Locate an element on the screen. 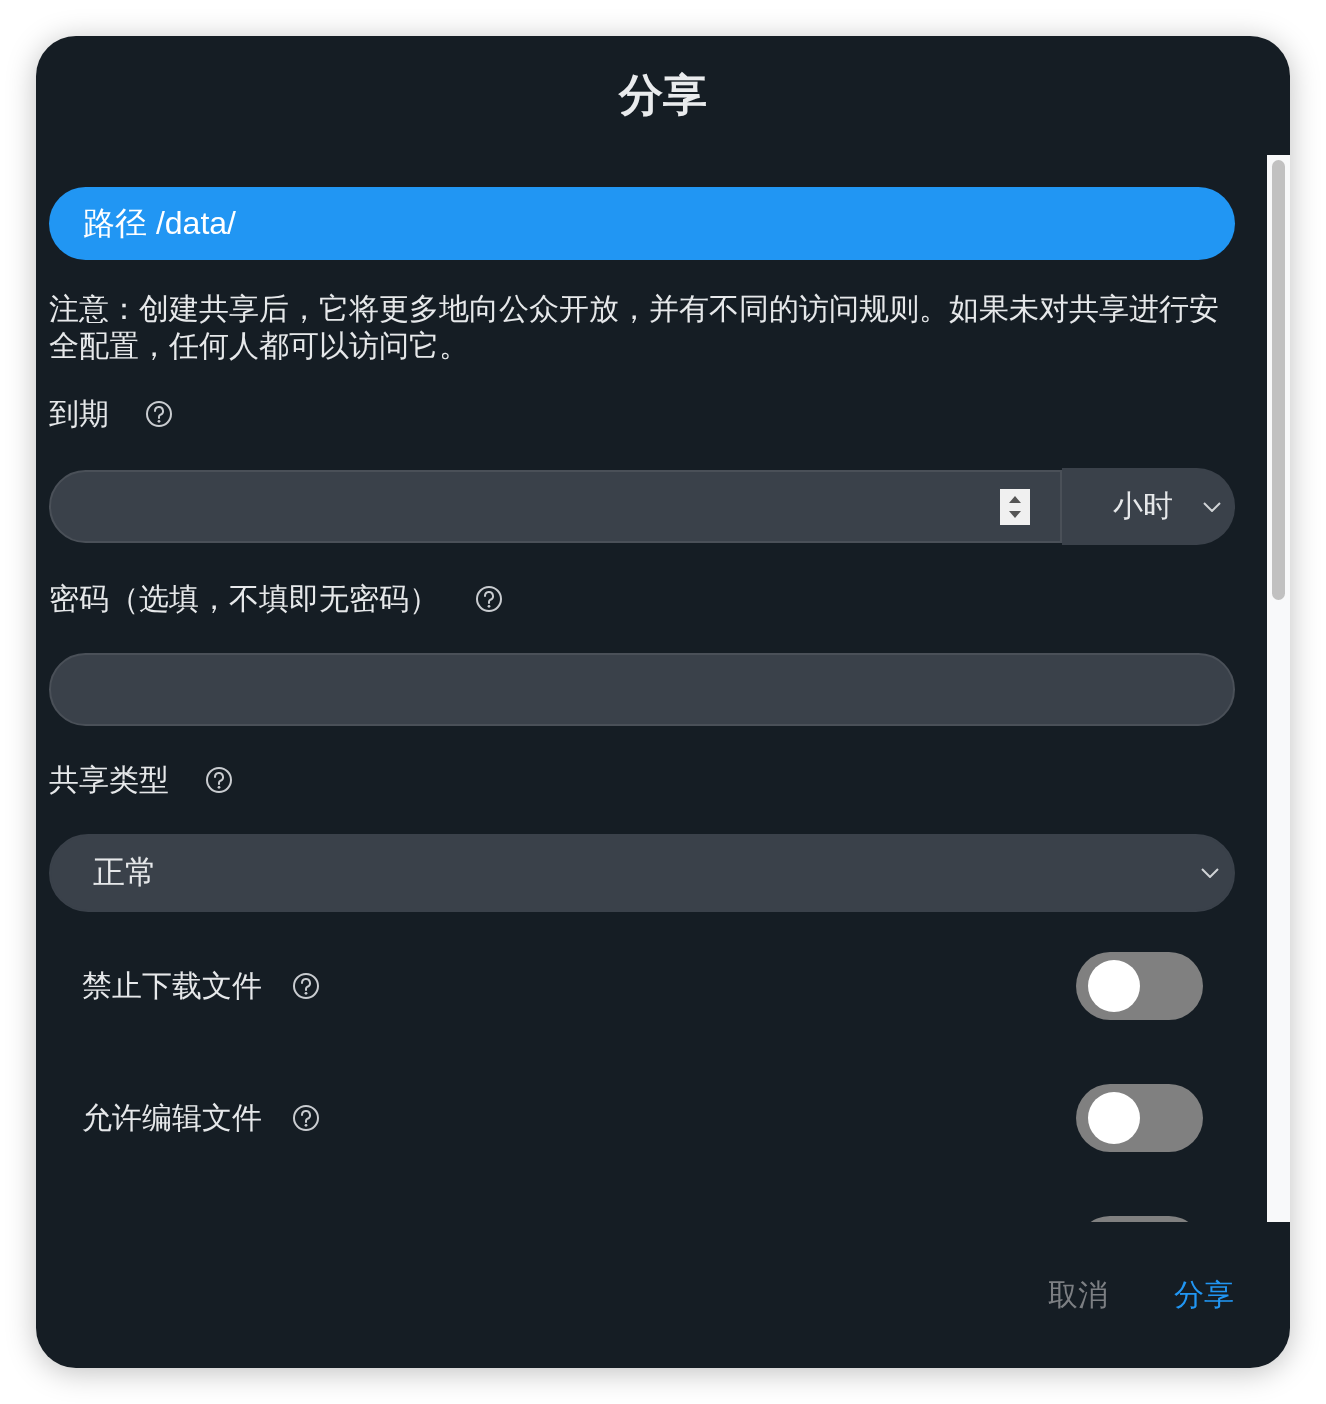  unit-select: 小时 is located at coordinates (1148, 506).